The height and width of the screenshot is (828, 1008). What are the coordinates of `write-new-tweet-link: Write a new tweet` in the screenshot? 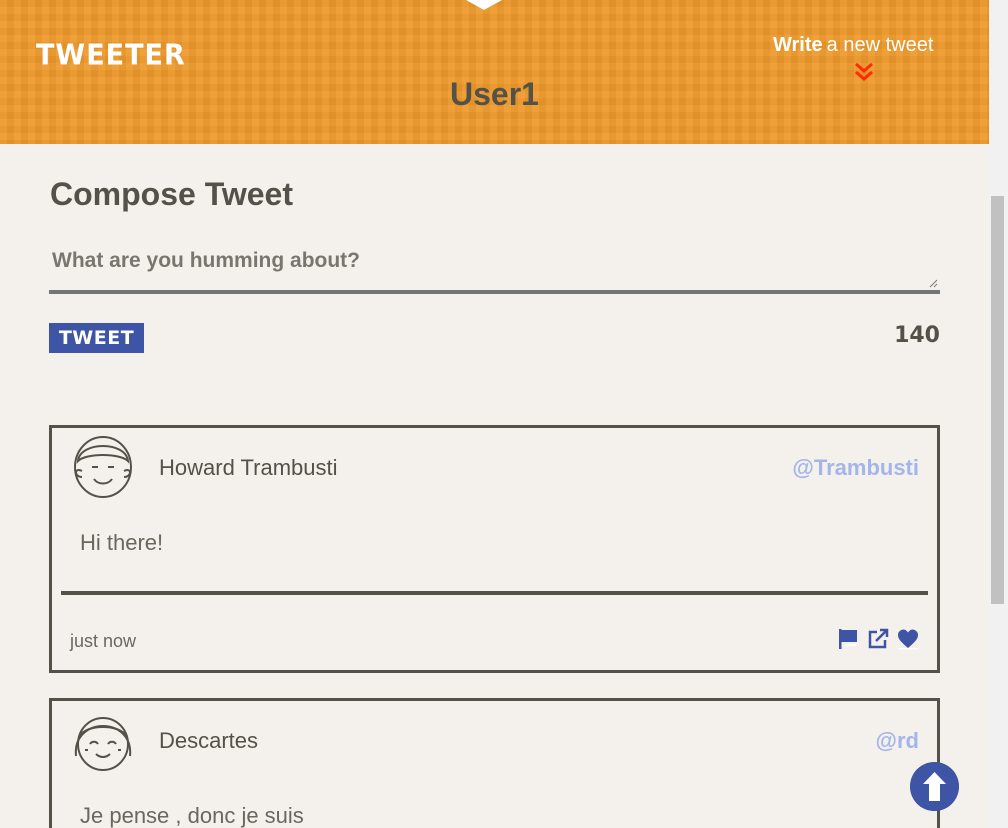 It's located at (853, 45).